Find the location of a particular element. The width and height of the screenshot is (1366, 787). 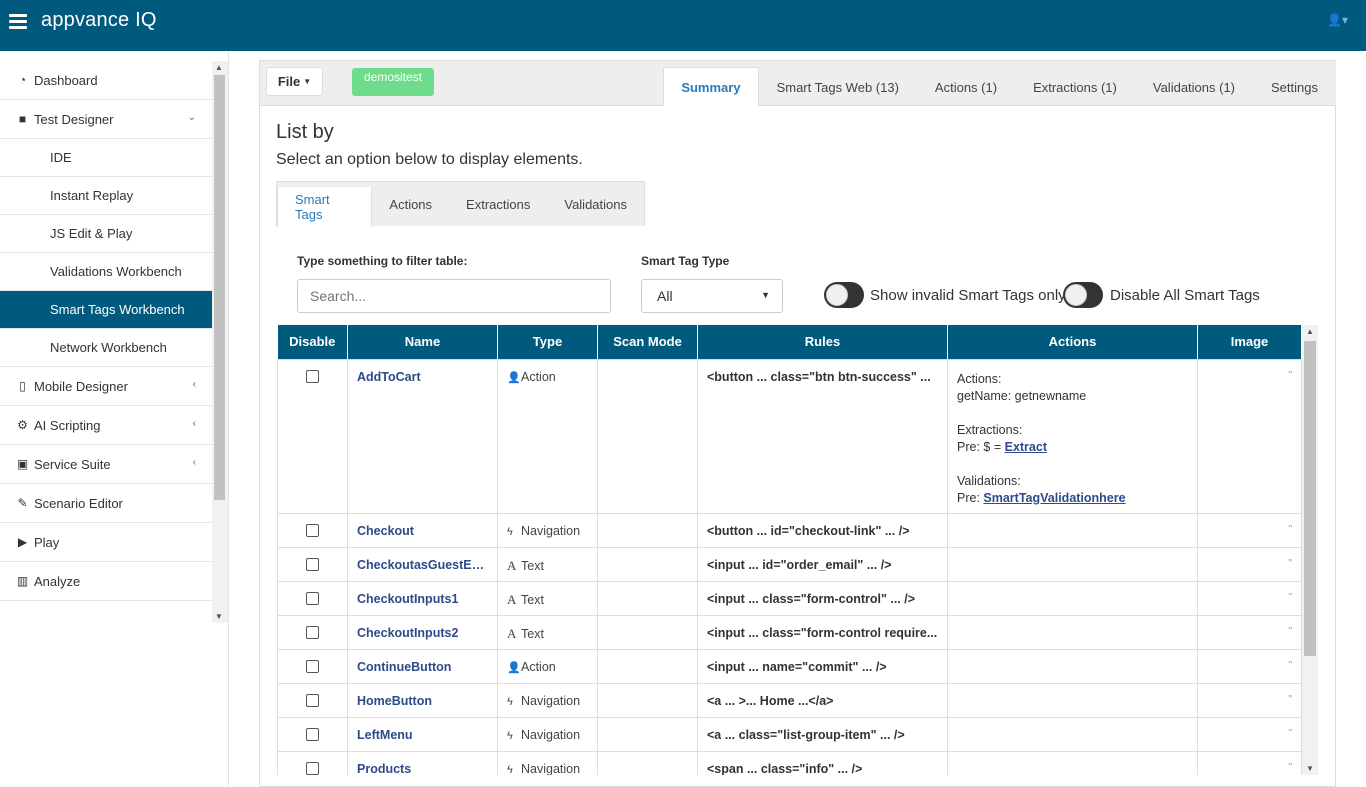

sidebar-item-scenario-editor: ✎ Scenario Editor is located at coordinates (106, 503).